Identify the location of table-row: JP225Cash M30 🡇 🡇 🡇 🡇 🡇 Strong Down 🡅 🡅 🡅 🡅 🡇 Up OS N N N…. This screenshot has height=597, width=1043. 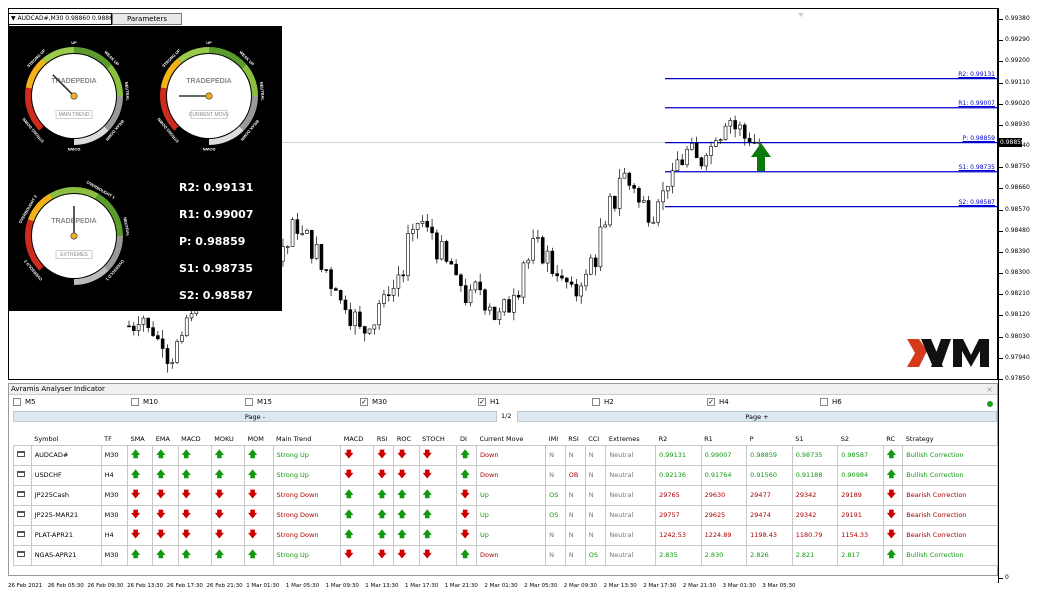
(505, 495).